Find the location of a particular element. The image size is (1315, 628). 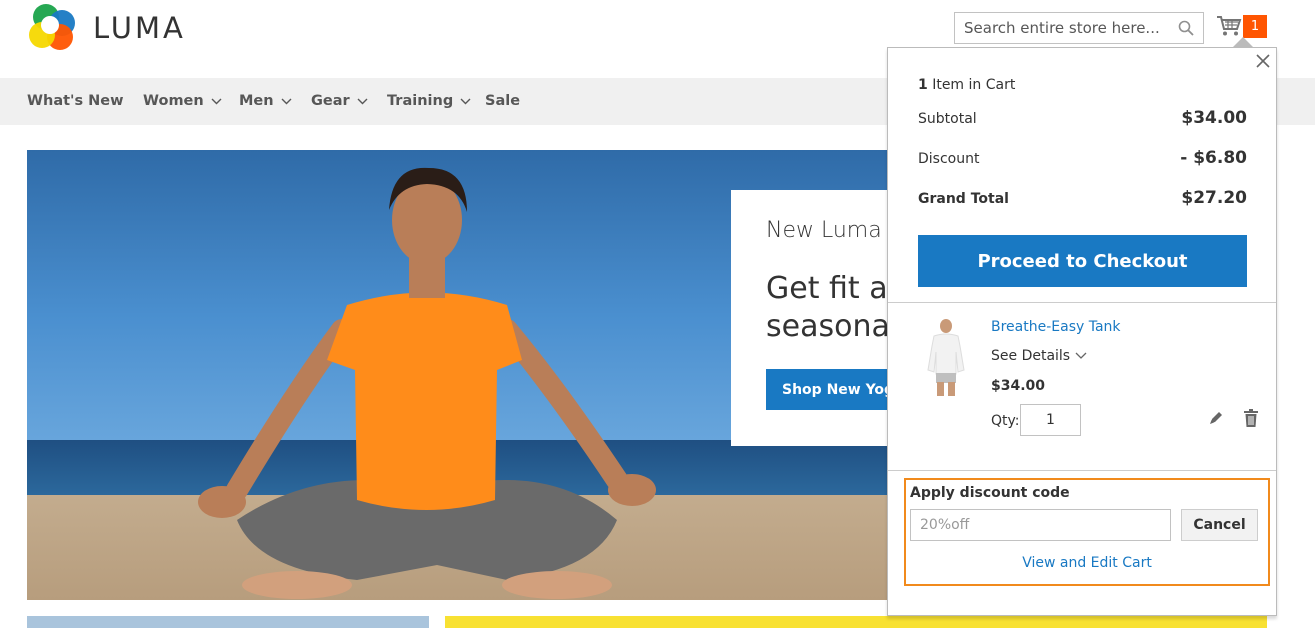

see-details-toggle: See Details is located at coordinates (1039, 356).